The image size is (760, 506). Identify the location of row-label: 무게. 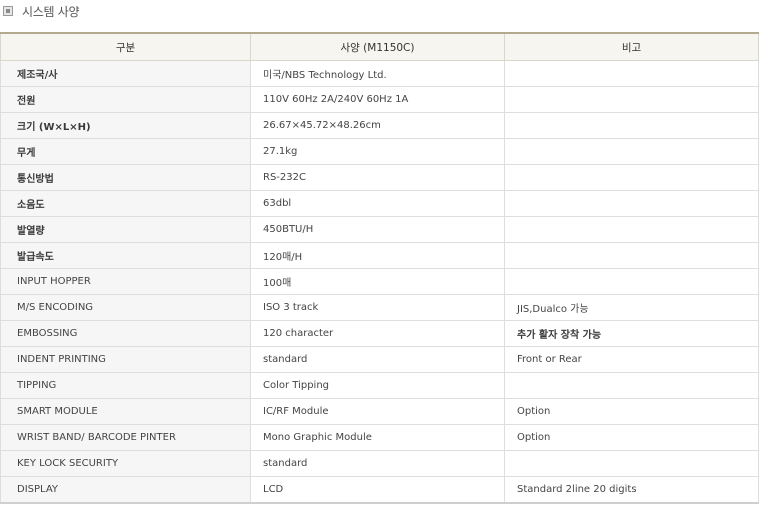
(125, 151).